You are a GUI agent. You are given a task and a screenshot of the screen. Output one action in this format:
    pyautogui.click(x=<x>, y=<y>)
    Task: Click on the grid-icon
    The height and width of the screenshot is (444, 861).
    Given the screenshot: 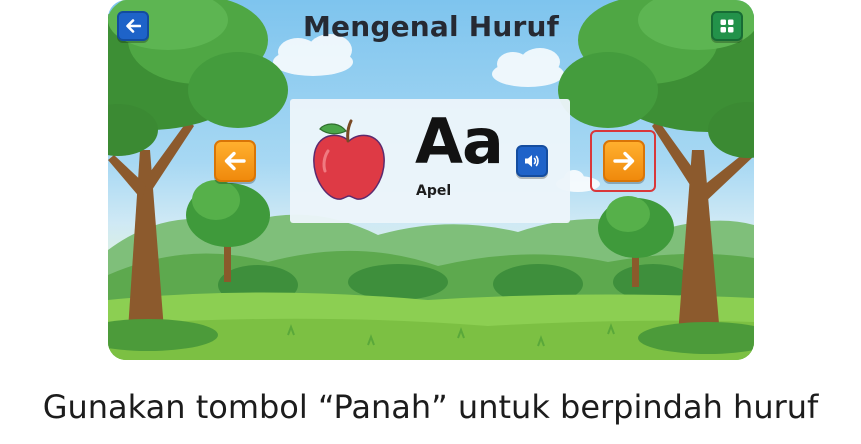 What is the action you would take?
    pyautogui.click(x=727, y=26)
    